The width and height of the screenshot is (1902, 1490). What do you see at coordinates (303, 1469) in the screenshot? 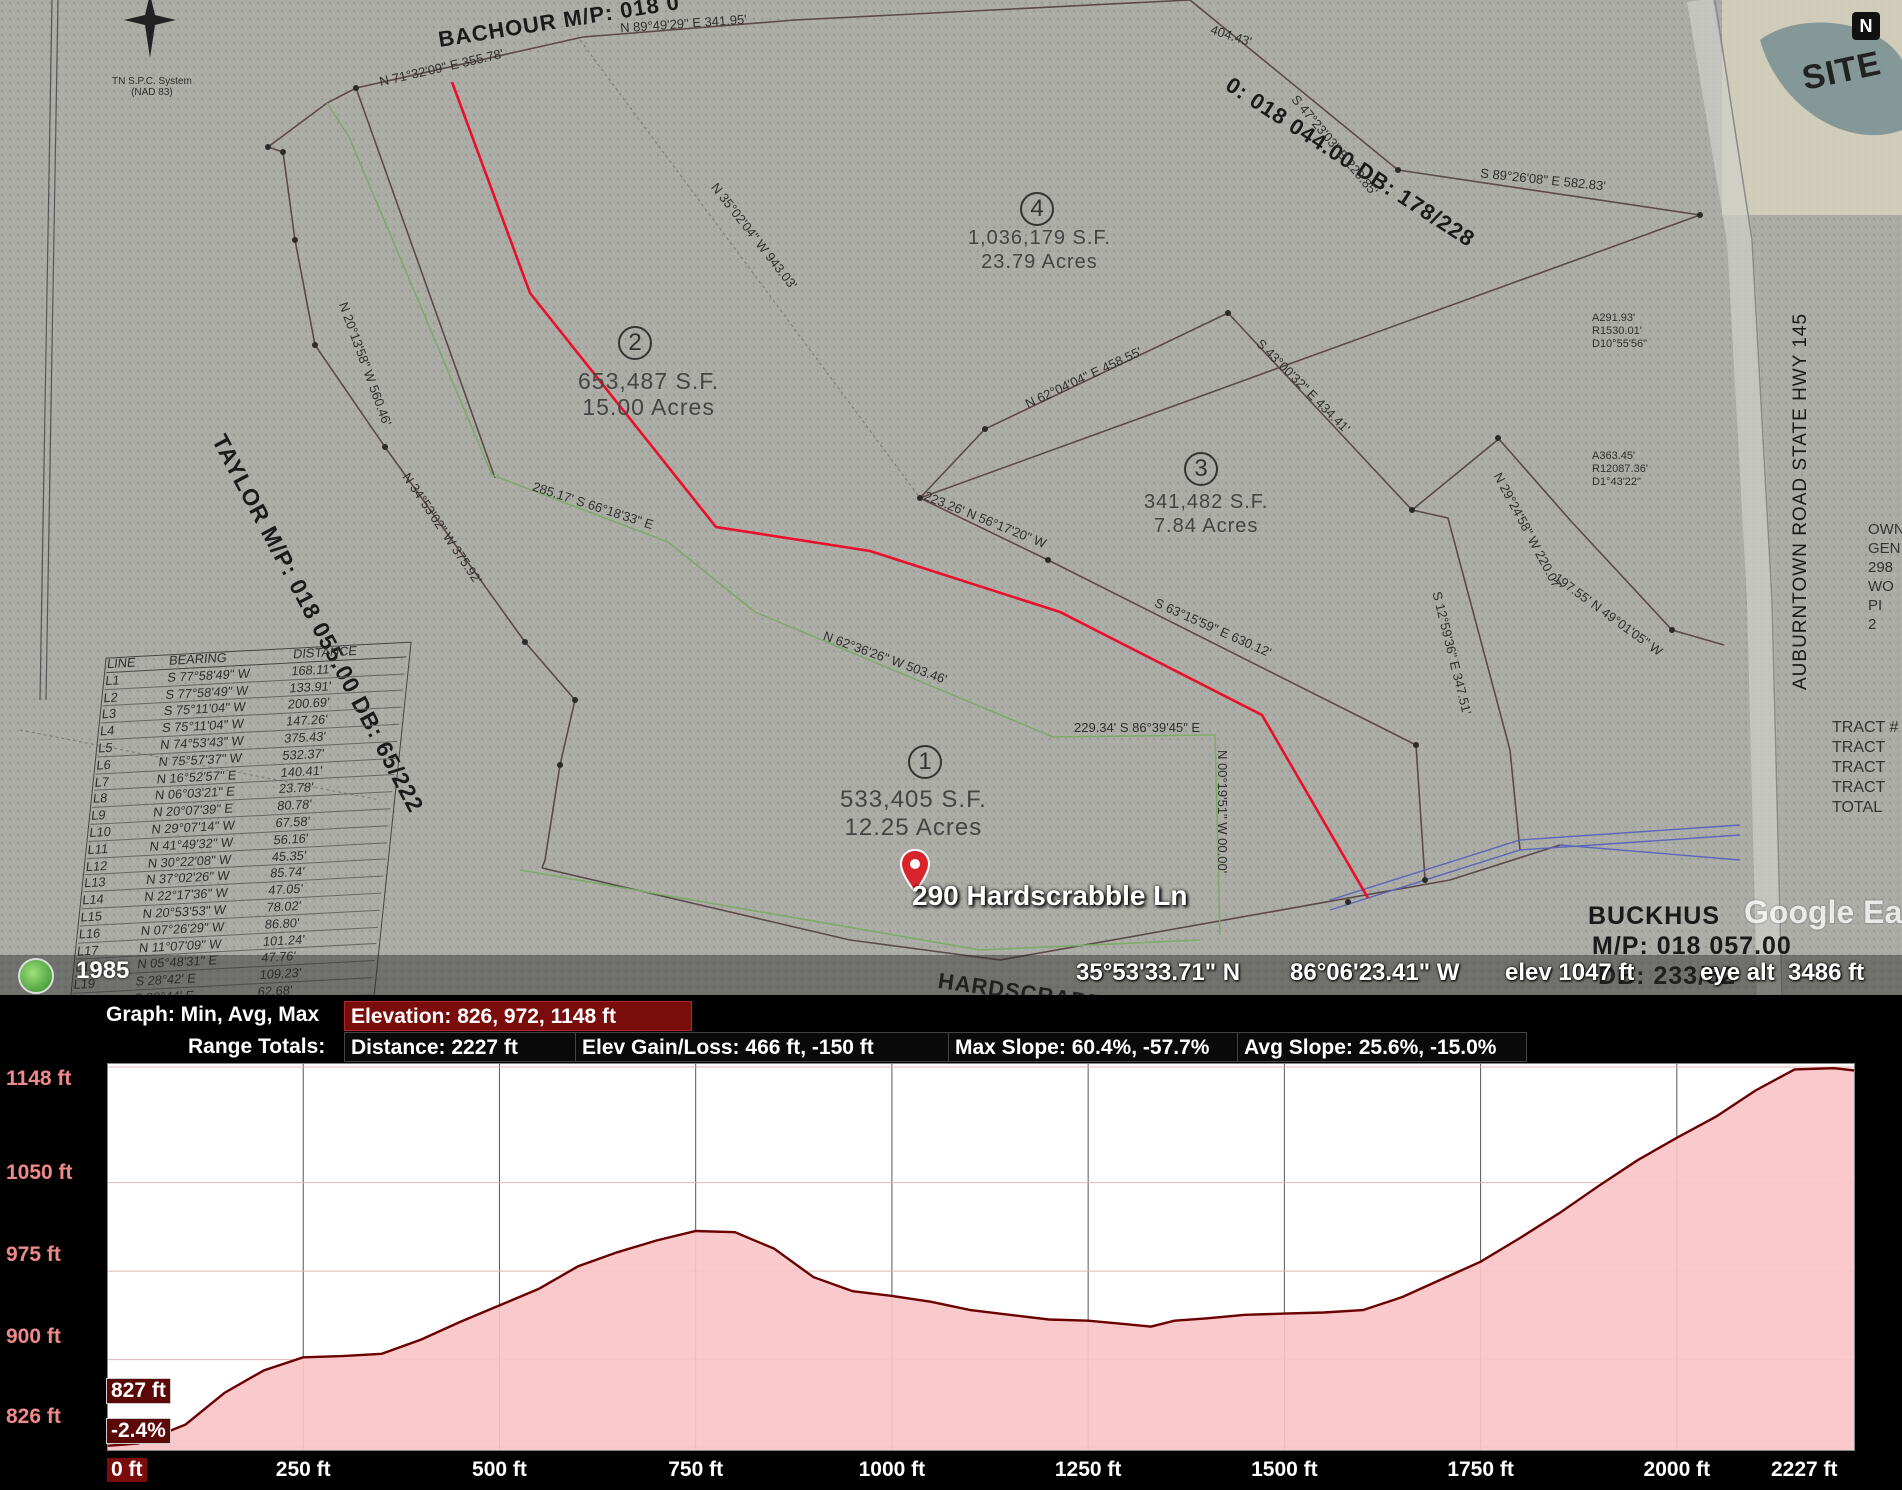
I see `x-tick-label: 250 ft` at bounding box center [303, 1469].